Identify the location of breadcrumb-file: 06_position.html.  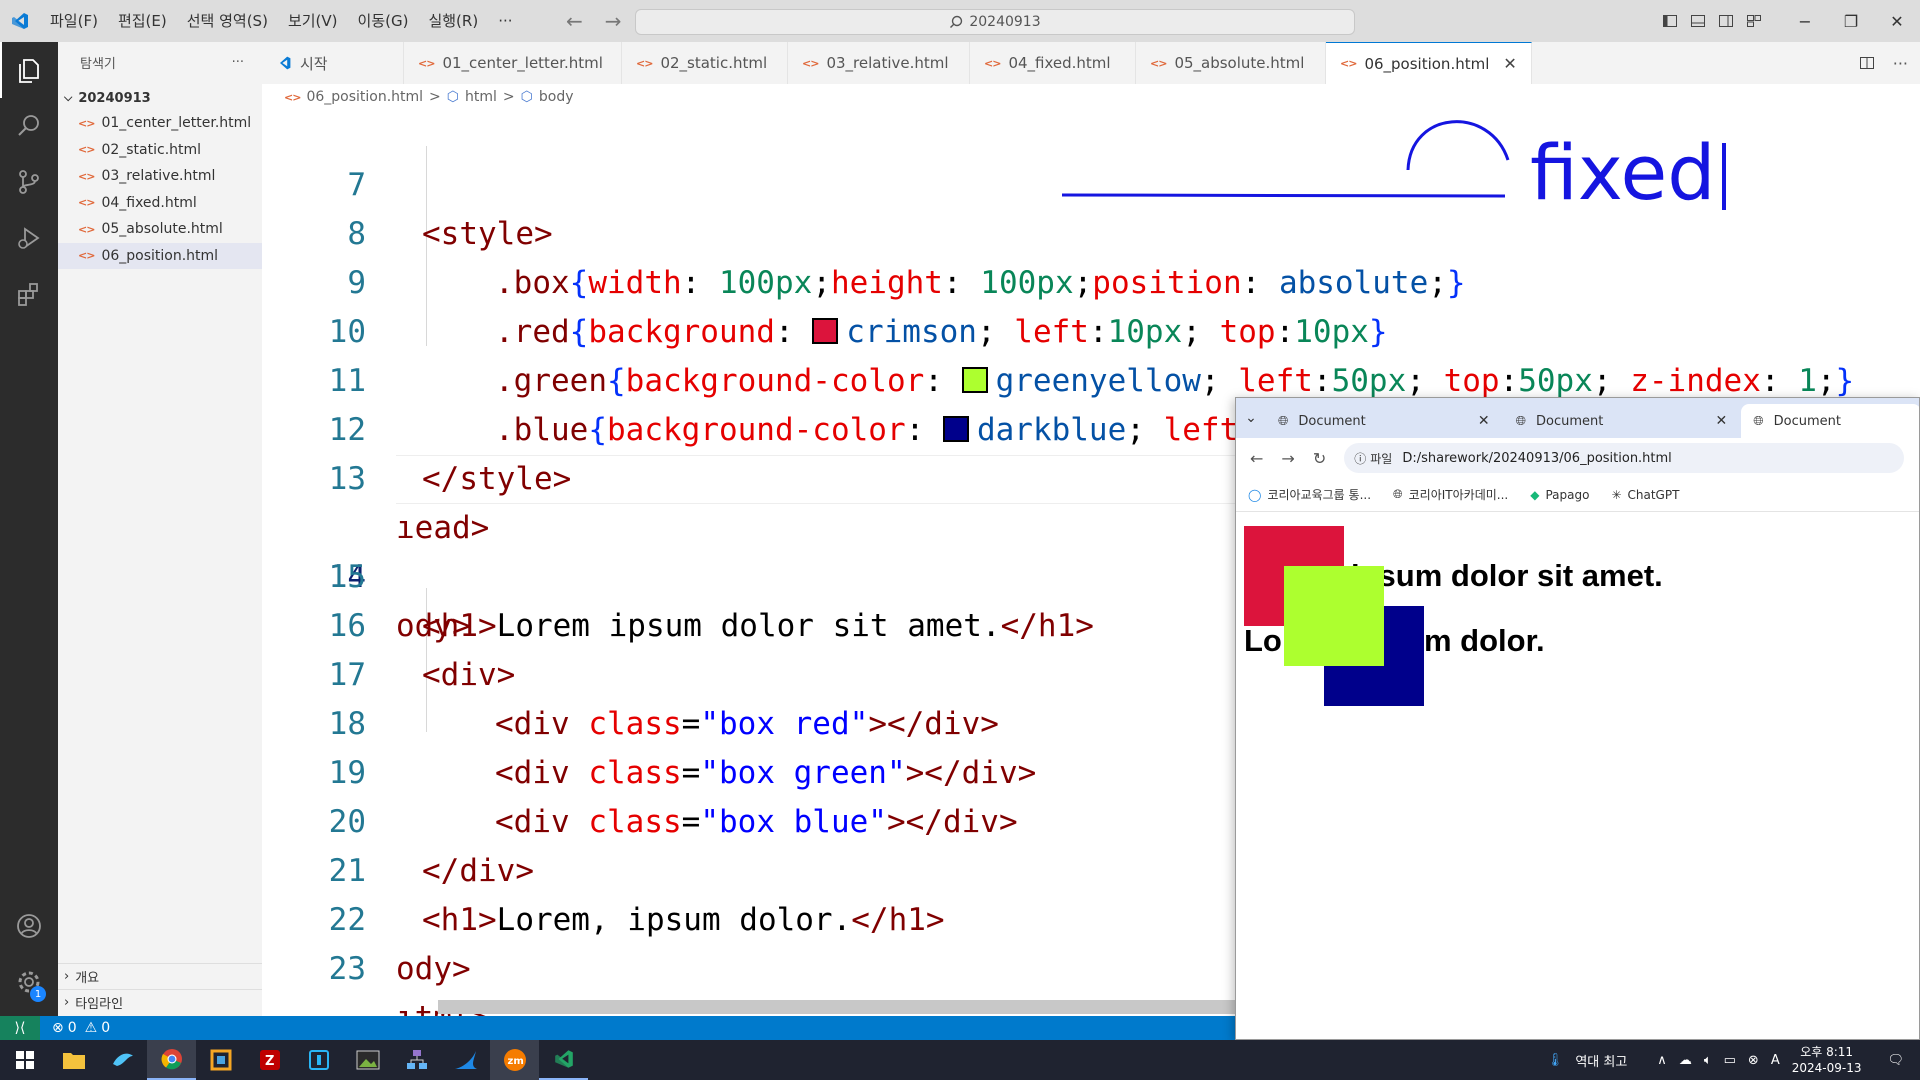
(364, 97).